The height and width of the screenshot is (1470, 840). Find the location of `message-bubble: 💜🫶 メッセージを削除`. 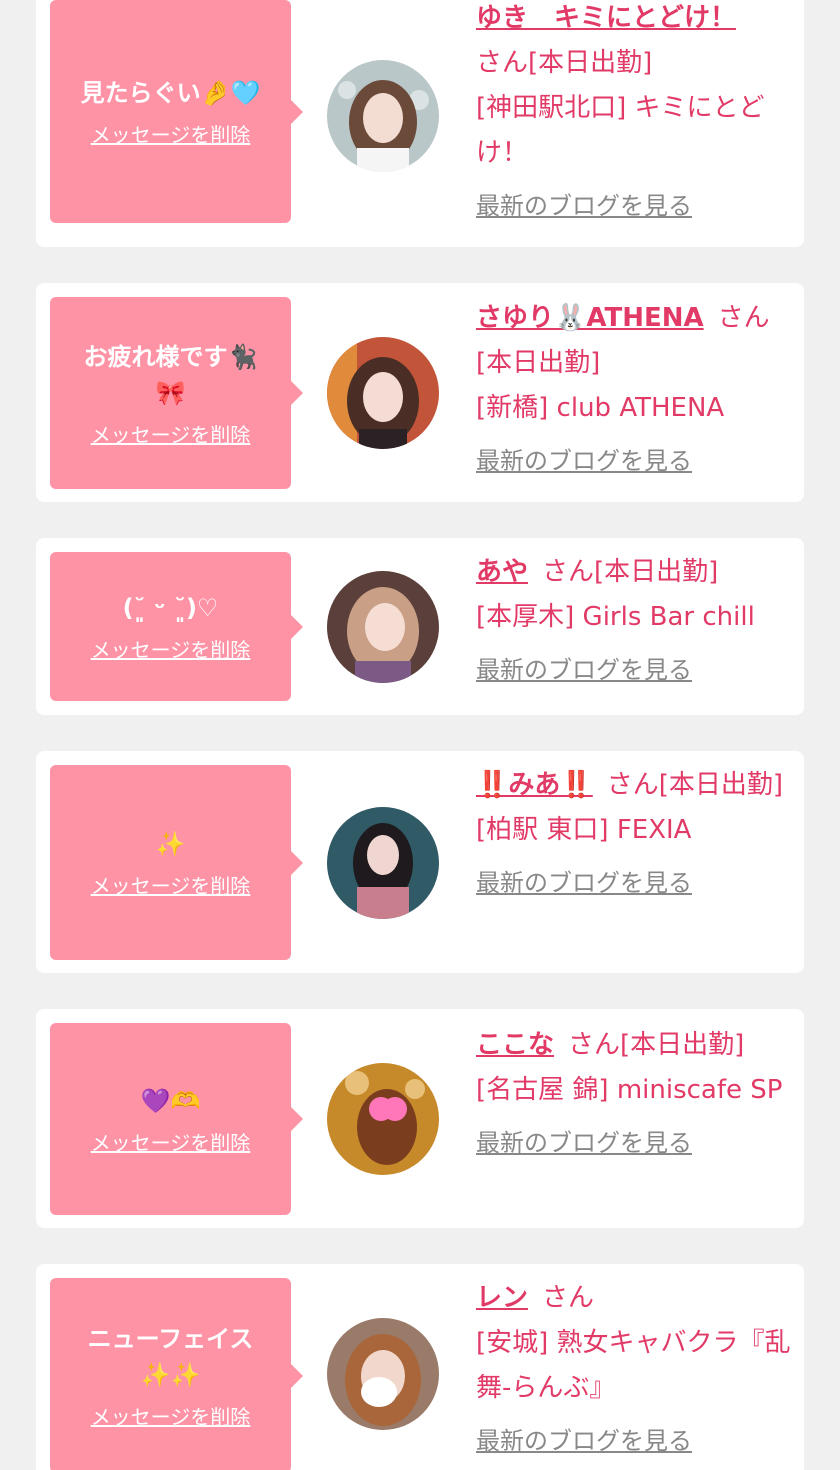

message-bubble: 💜🫶 メッセージを削除 is located at coordinates (176, 1119).